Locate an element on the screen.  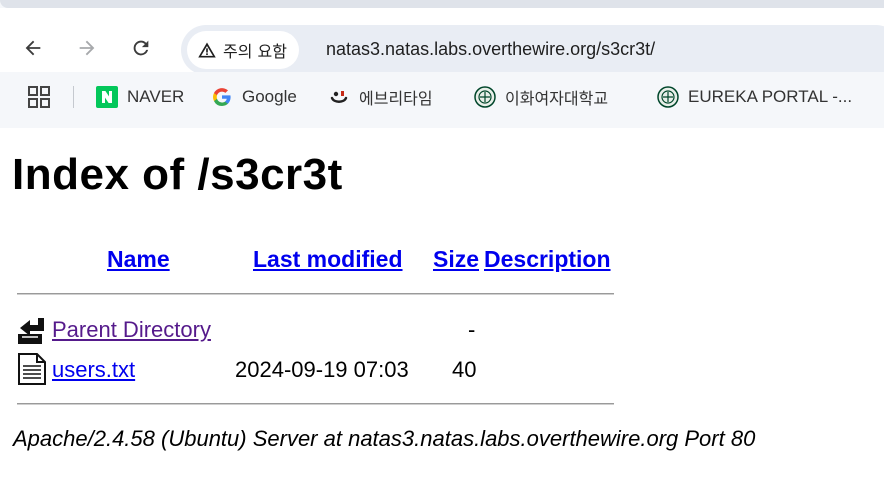
reload-icon is located at coordinates (141, 48).